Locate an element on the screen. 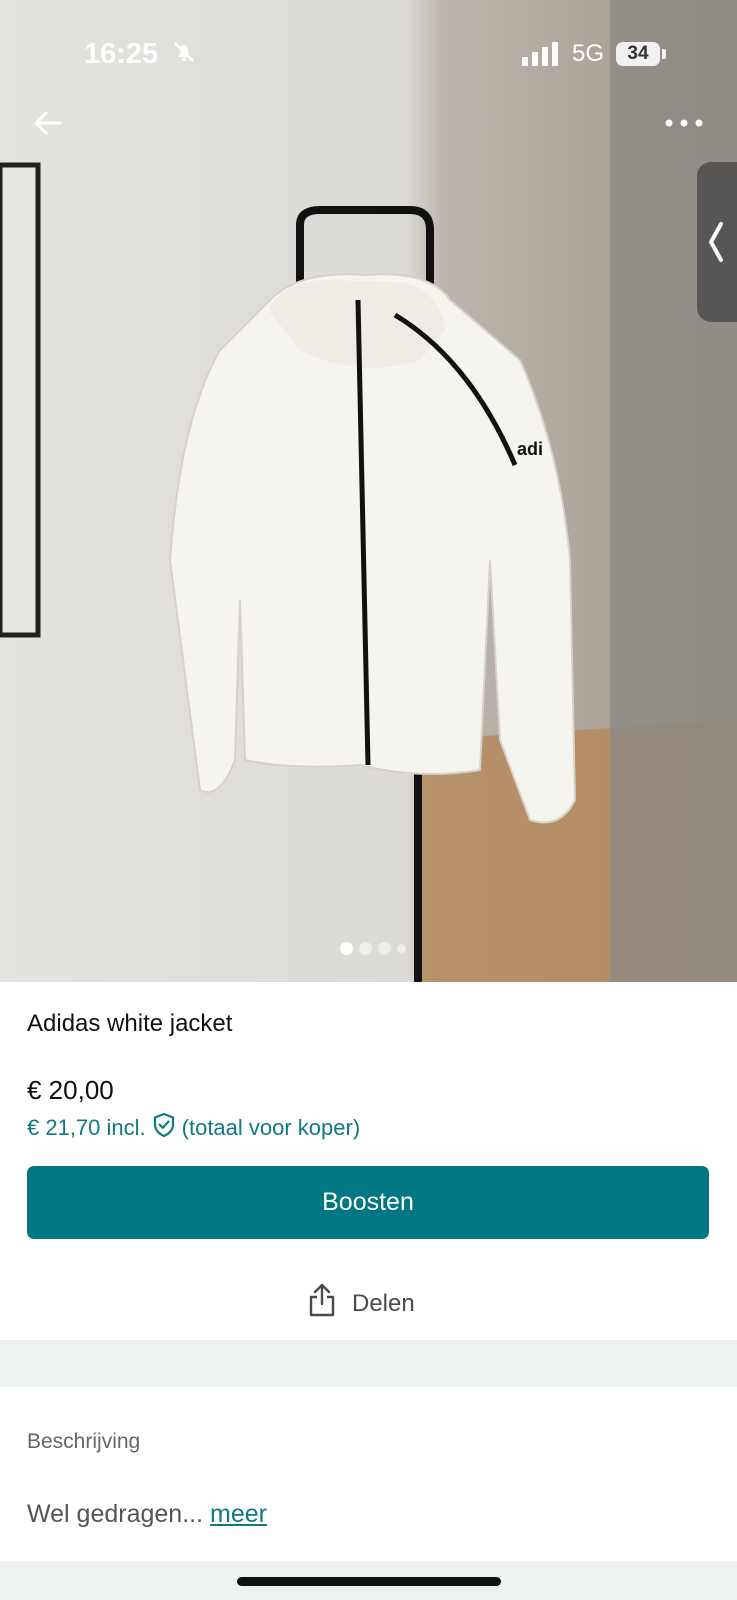 Image resolution: width=737 pixels, height=1600 pixels. read-more-link: meer is located at coordinates (238, 1514).